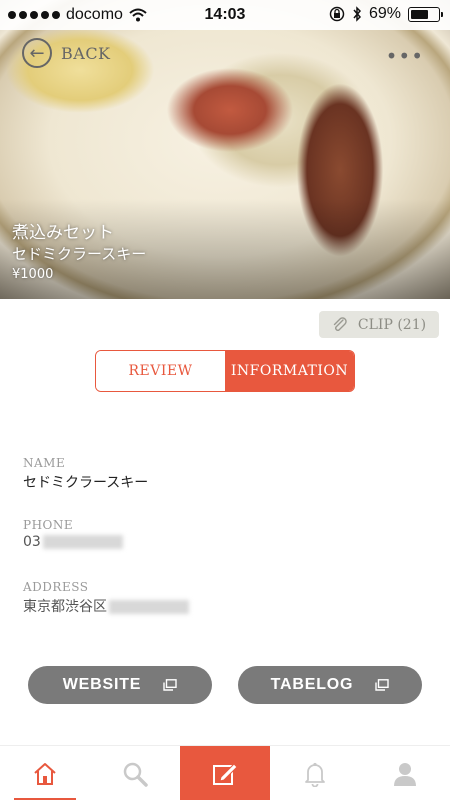 Image resolution: width=450 pixels, height=800 pixels. What do you see at coordinates (392, 324) in the screenshot?
I see `clip-label: CLIP (21)` at bounding box center [392, 324].